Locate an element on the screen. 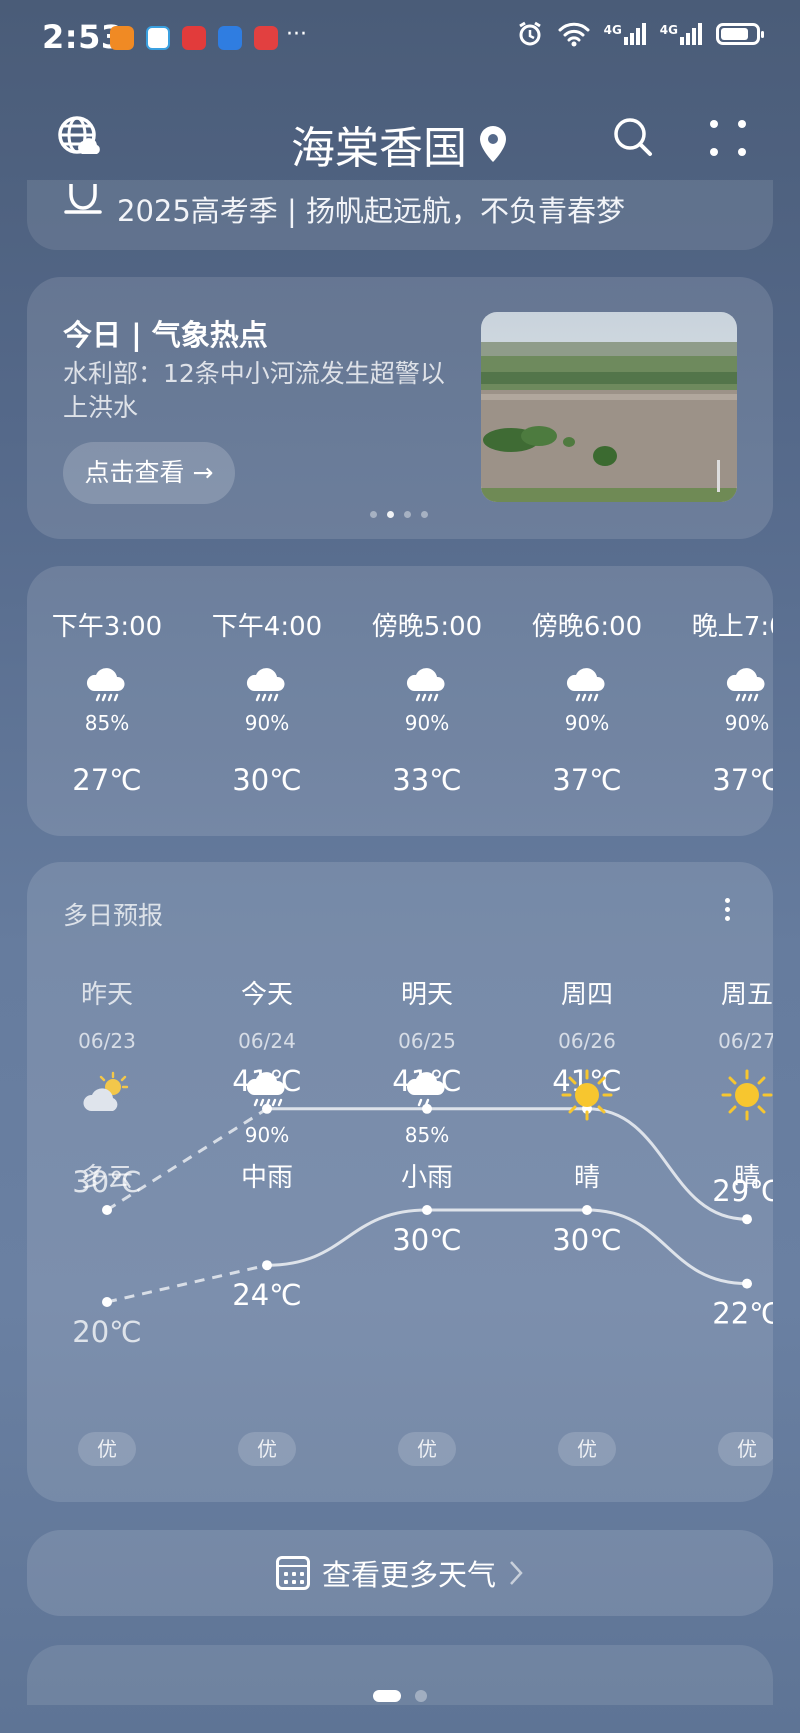  bell-icon is located at coordinates (83, 199).